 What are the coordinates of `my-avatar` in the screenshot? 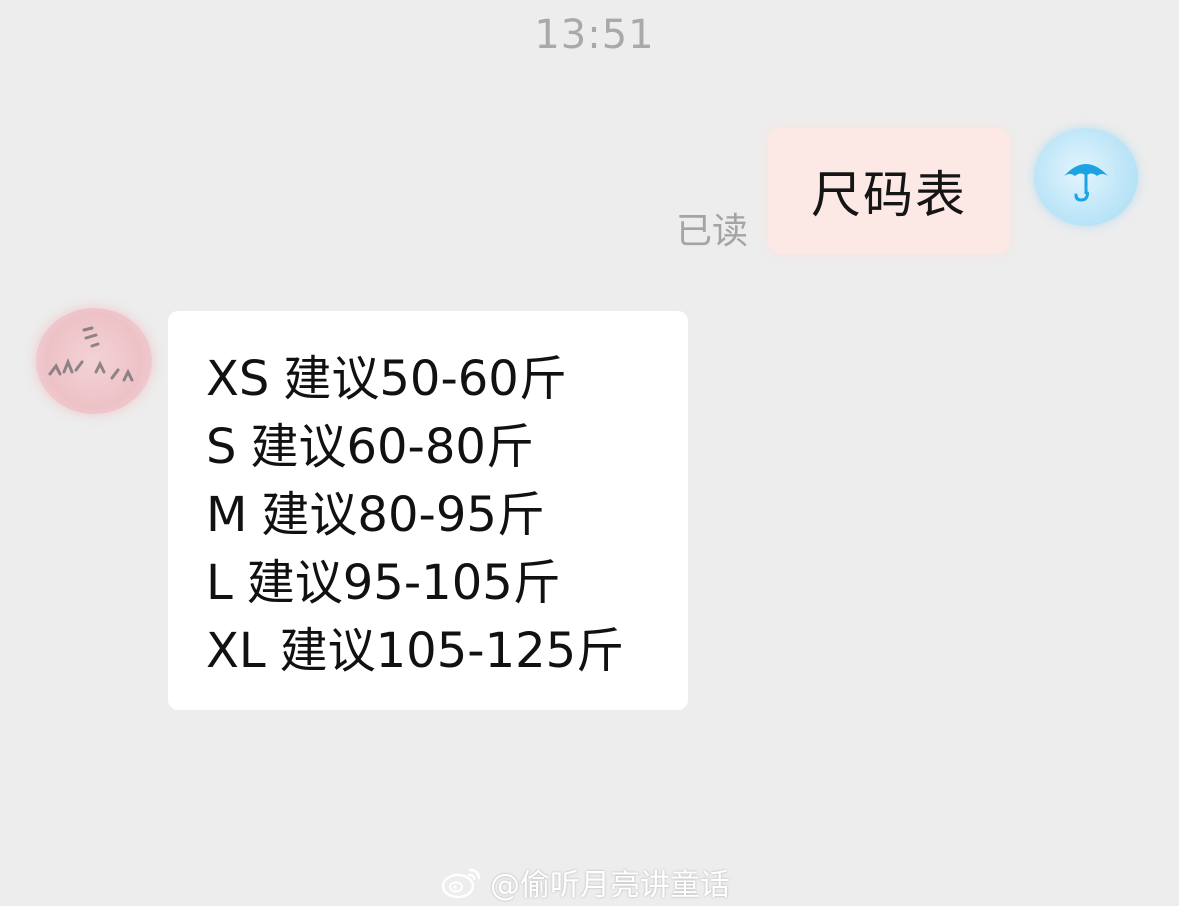 It's located at (1086, 177).